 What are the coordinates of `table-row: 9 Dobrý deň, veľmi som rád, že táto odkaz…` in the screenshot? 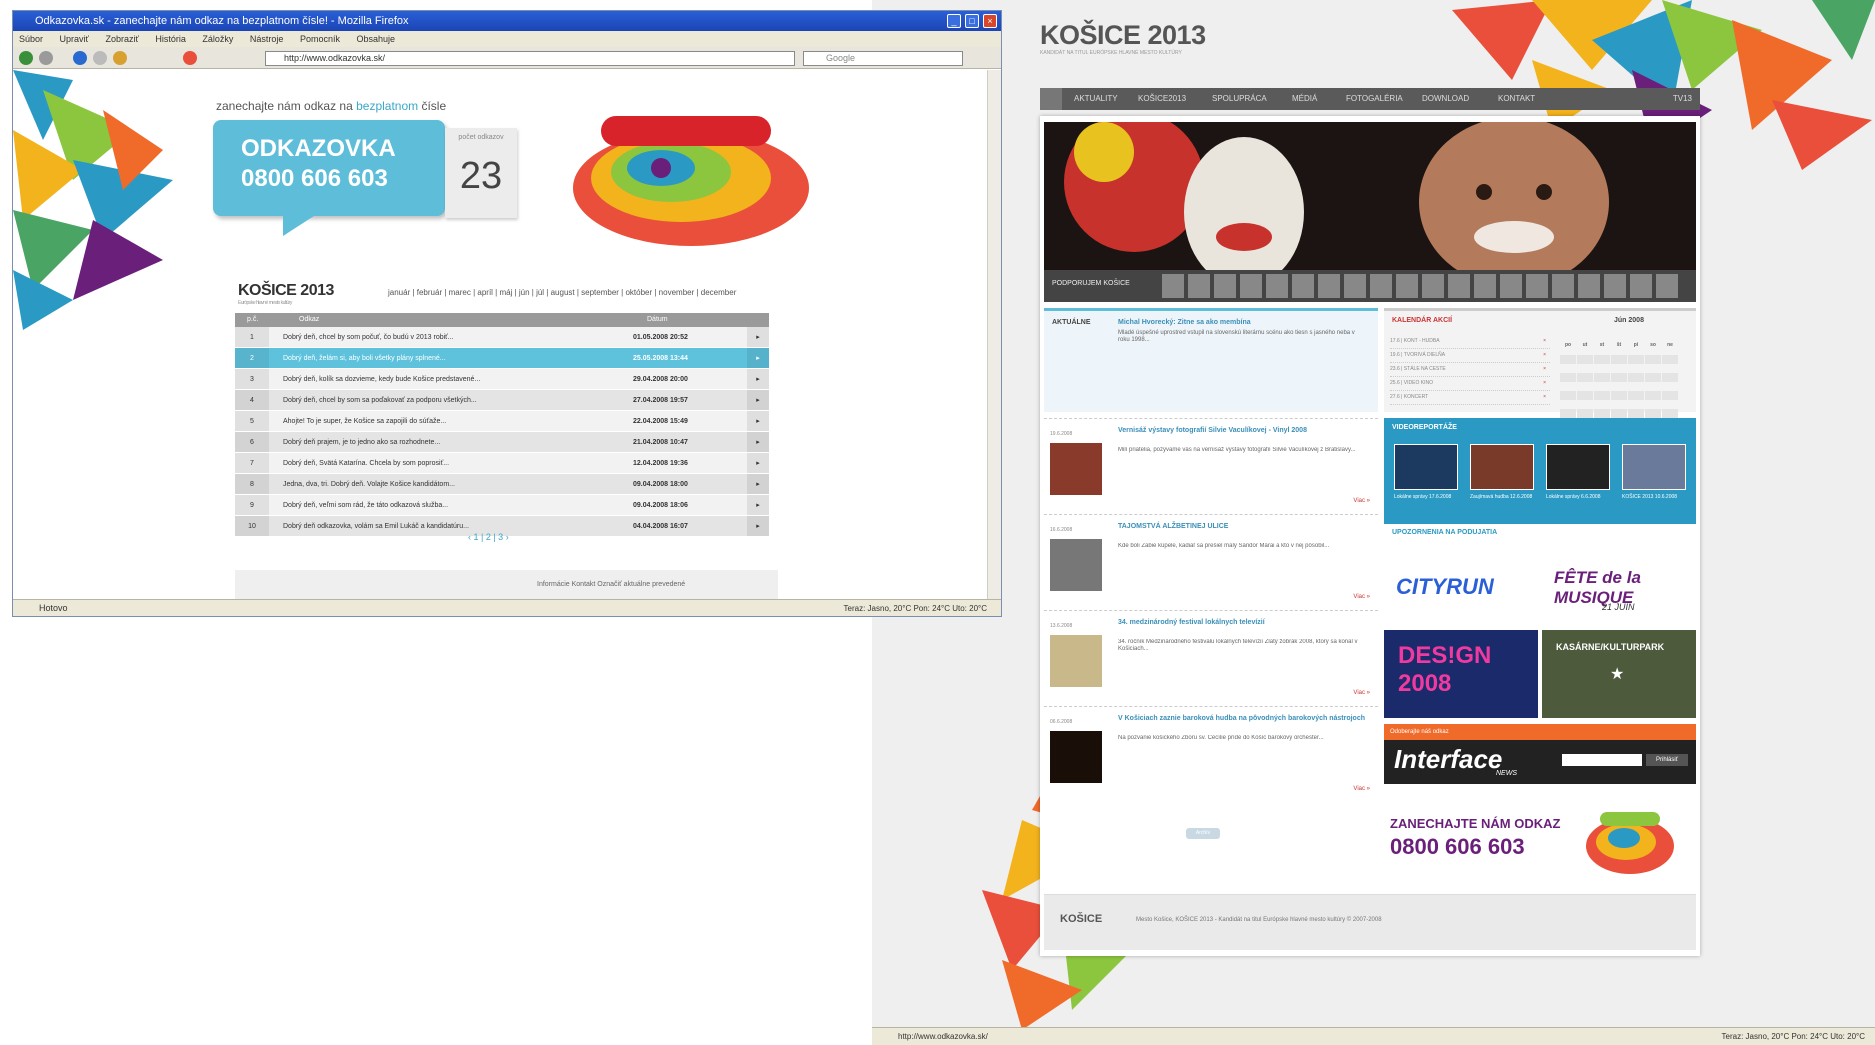 It's located at (502, 505).